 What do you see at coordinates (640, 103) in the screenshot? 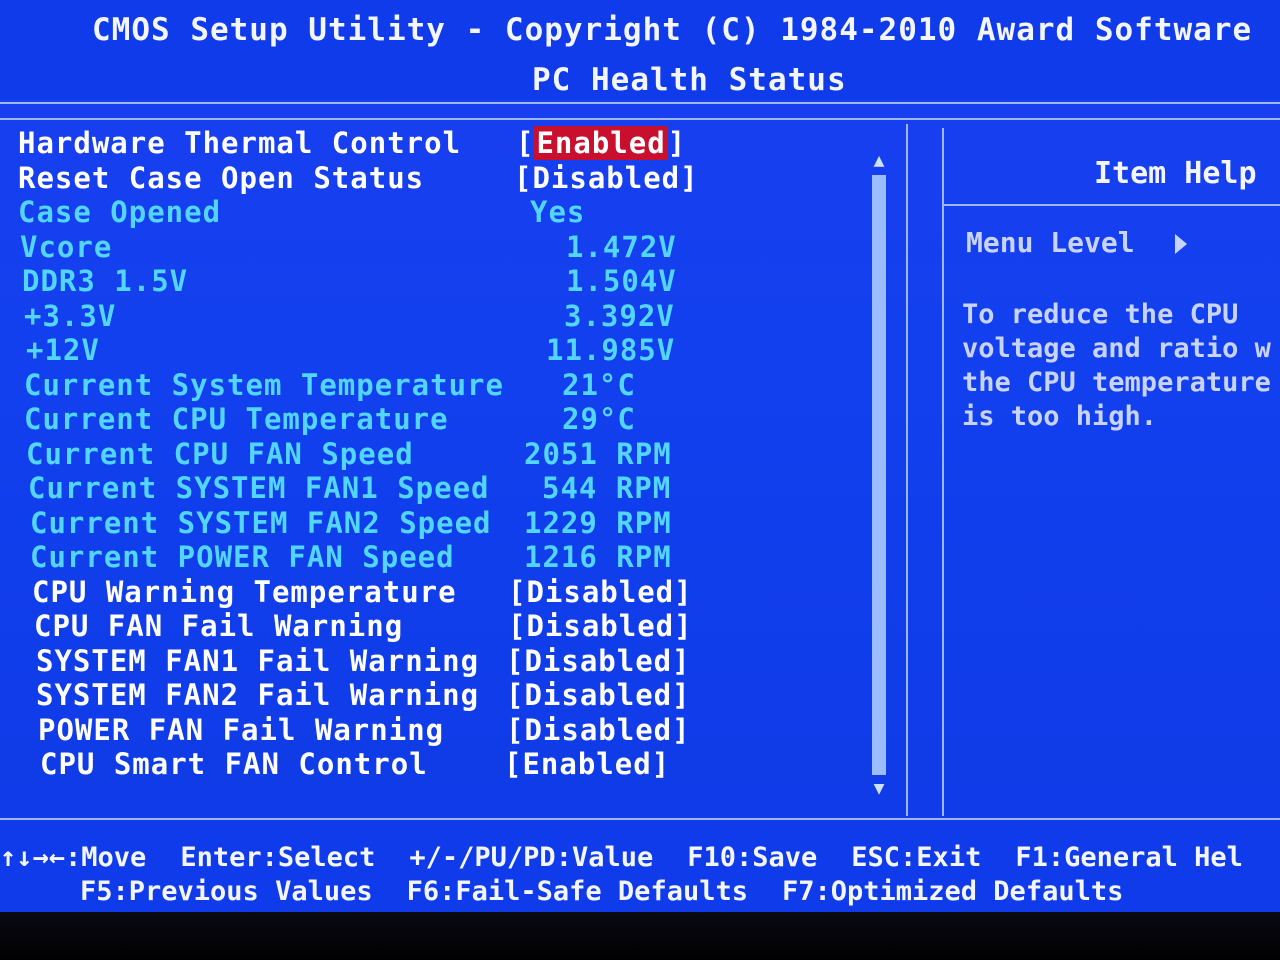
I see `header-divider` at bounding box center [640, 103].